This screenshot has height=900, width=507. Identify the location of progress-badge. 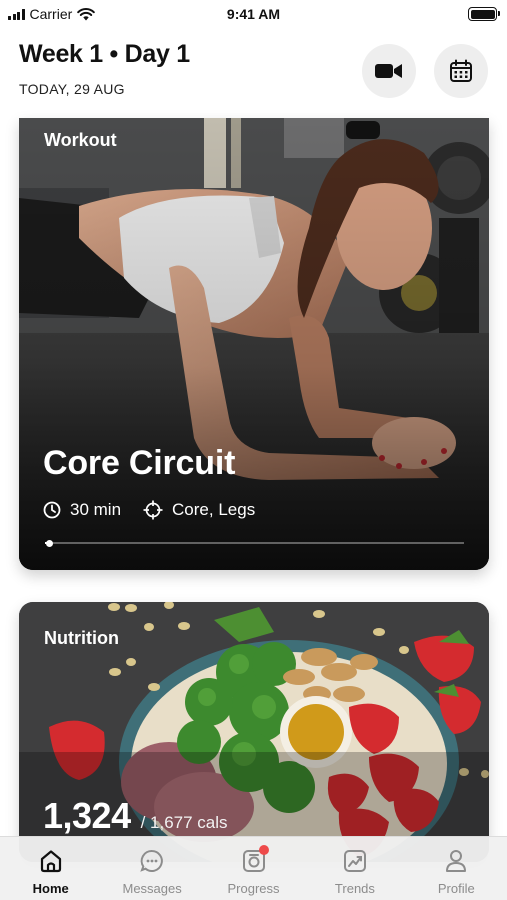
(263, 850).